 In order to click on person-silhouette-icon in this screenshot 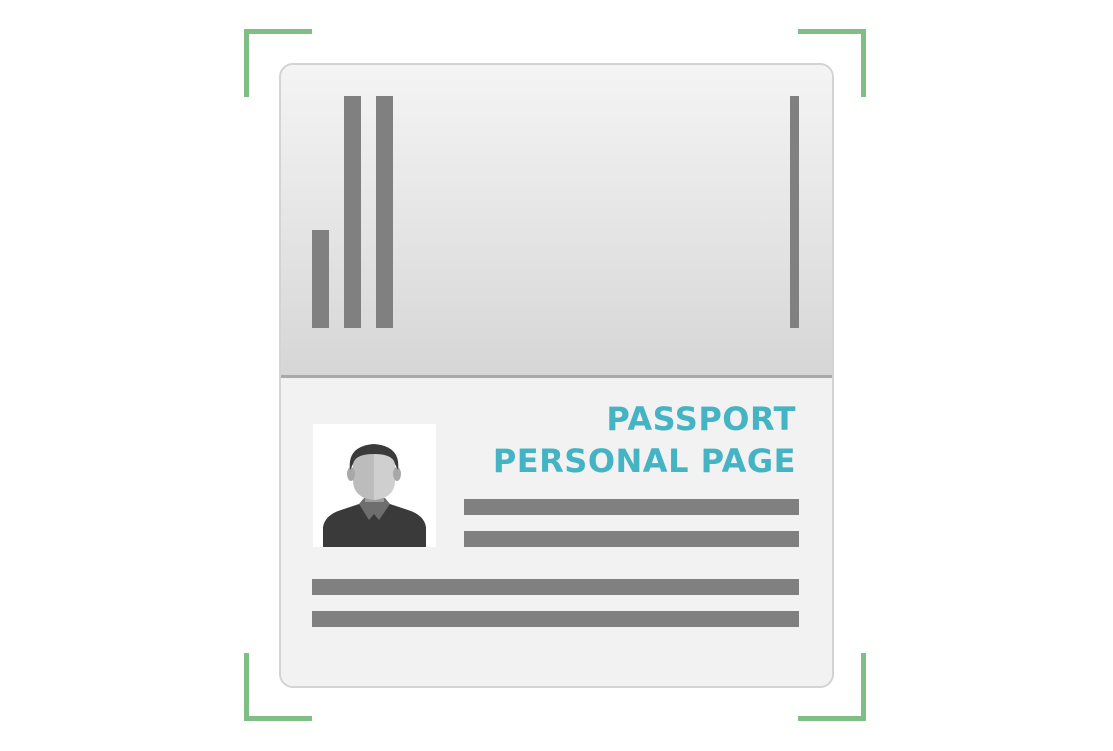, I will do `click(374, 495)`.